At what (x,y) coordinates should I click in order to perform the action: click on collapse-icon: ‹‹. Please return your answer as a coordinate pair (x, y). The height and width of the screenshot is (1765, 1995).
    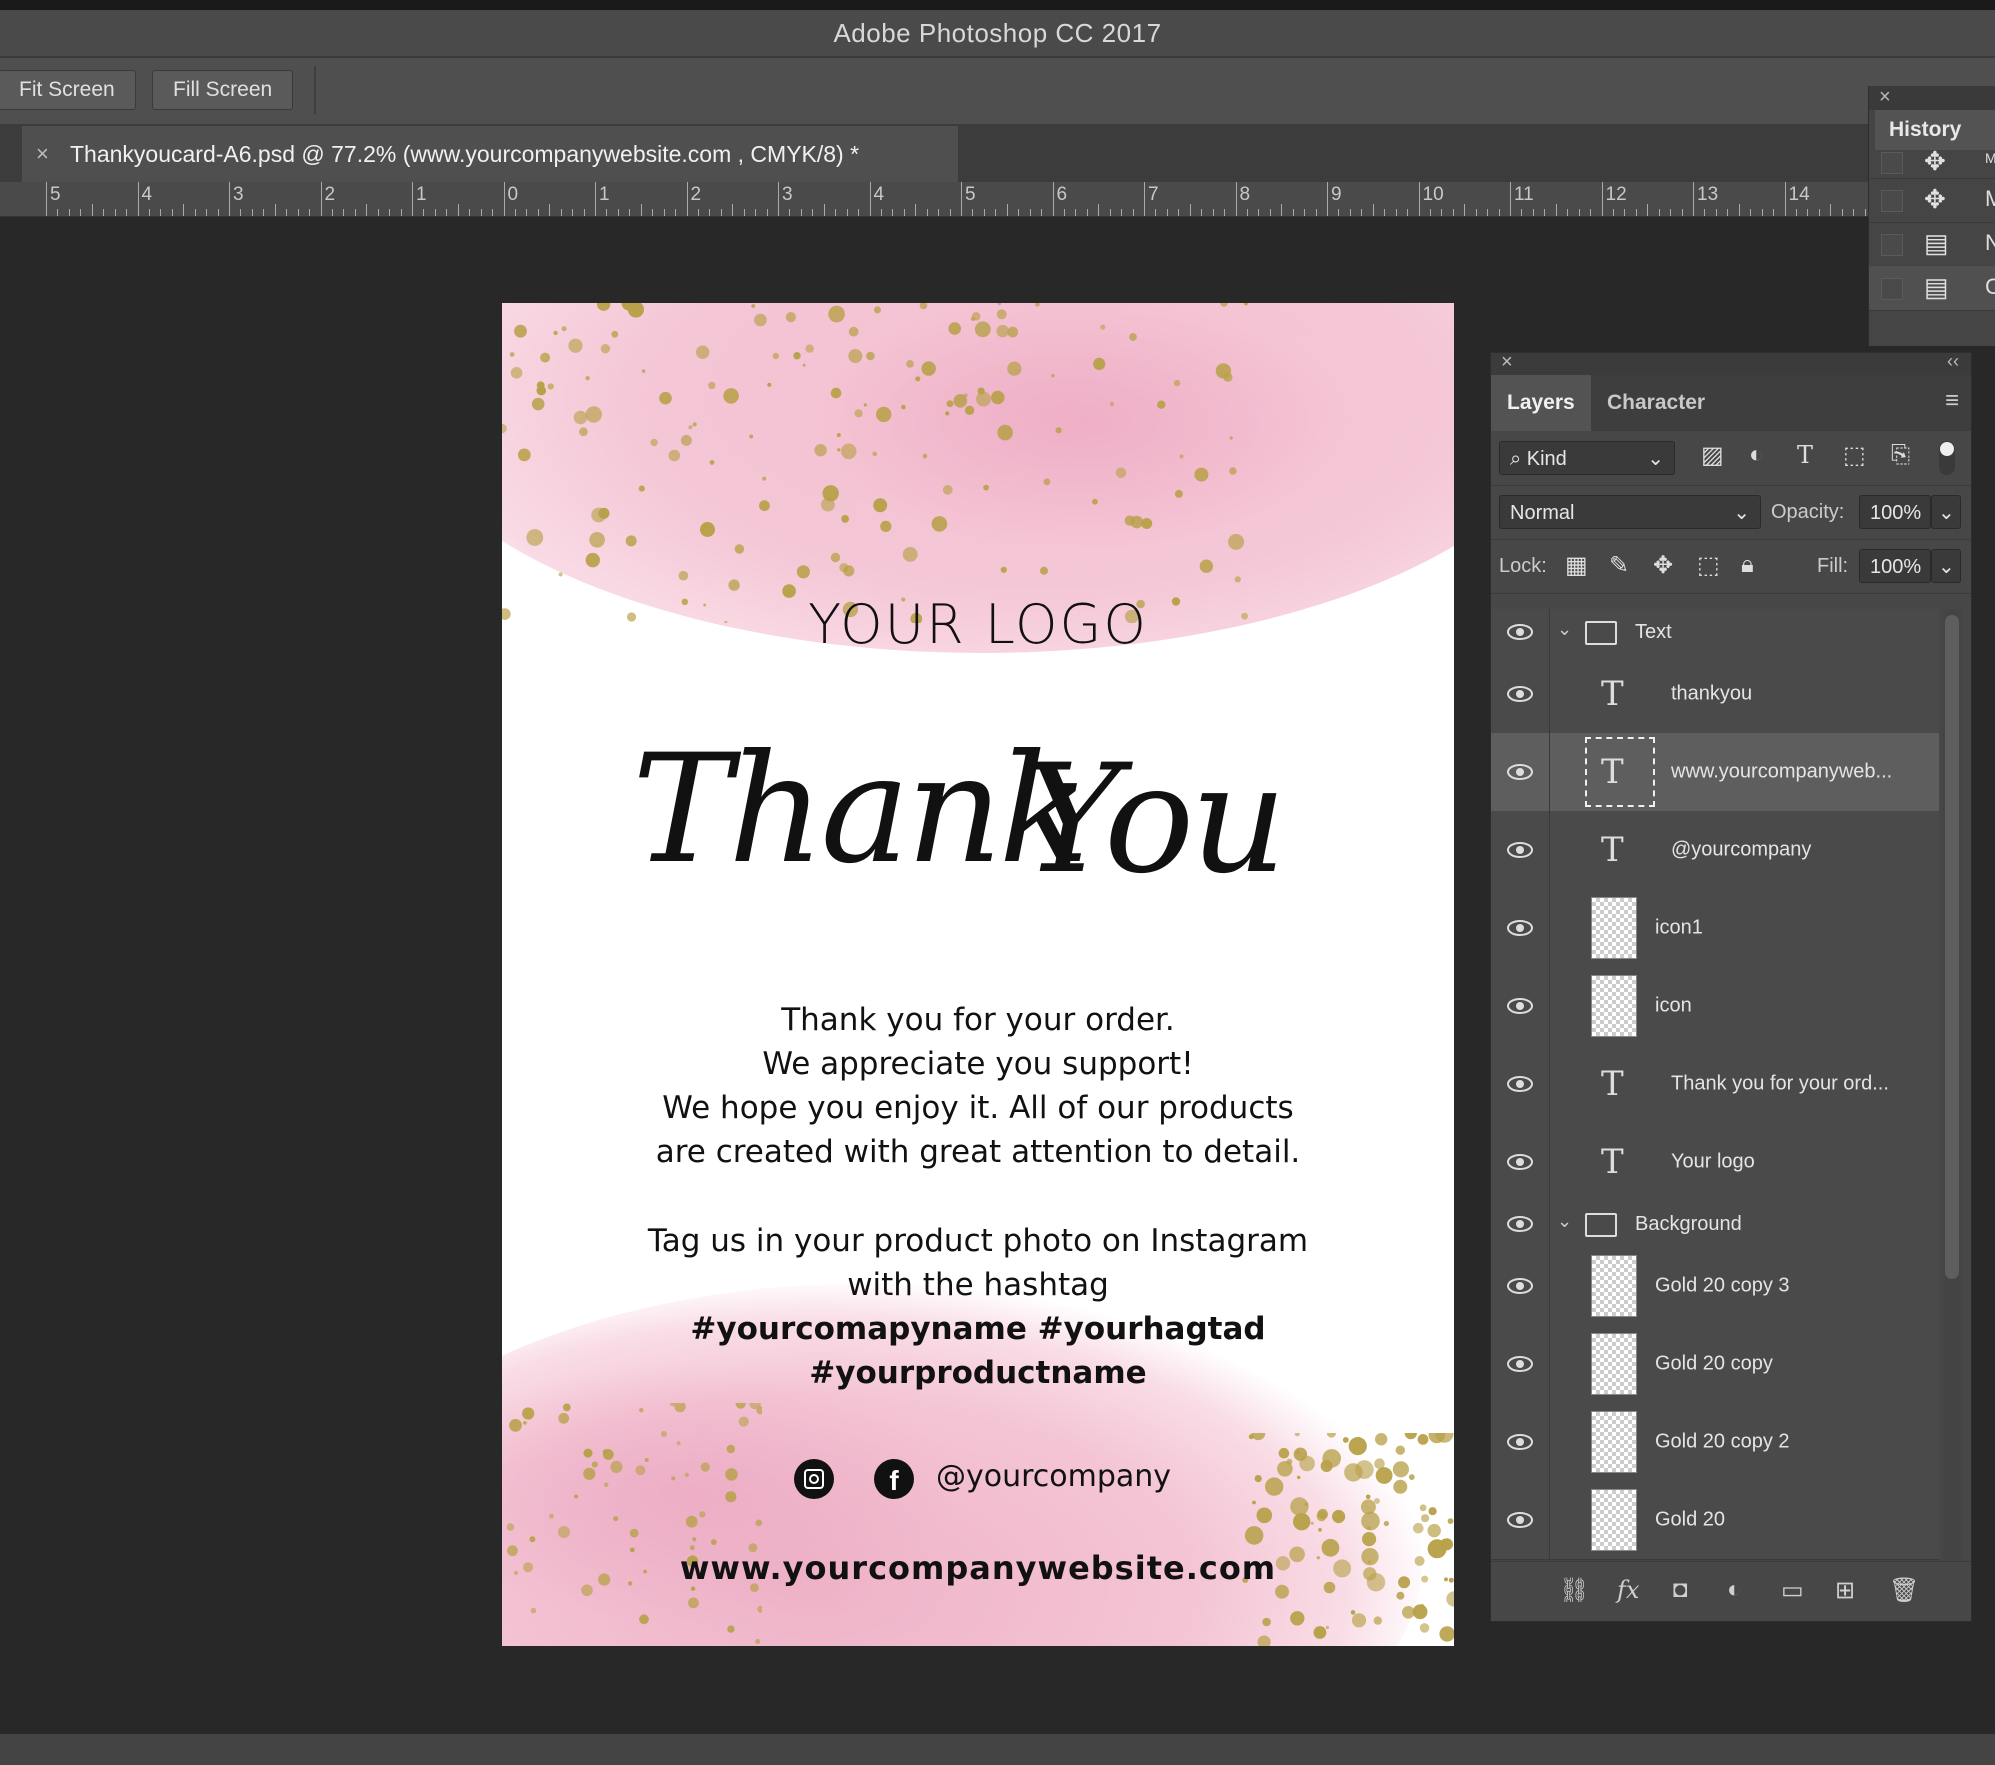
    Looking at the image, I should click on (1953, 361).